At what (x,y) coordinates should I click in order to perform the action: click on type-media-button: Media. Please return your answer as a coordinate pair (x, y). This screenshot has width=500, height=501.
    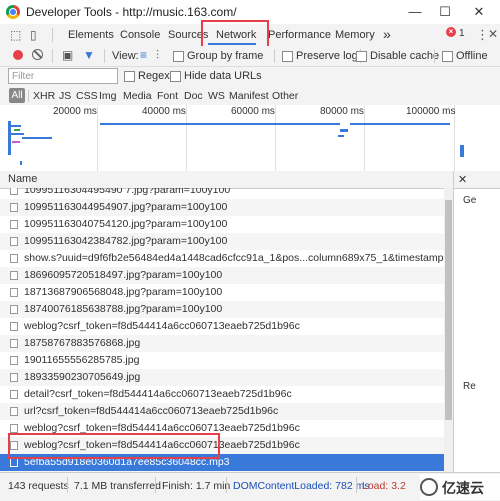
    Looking at the image, I should click on (137, 96).